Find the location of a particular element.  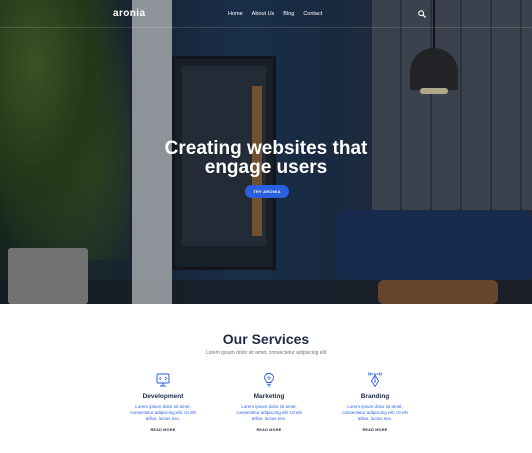

monitor-code-icon is located at coordinates (163, 380).